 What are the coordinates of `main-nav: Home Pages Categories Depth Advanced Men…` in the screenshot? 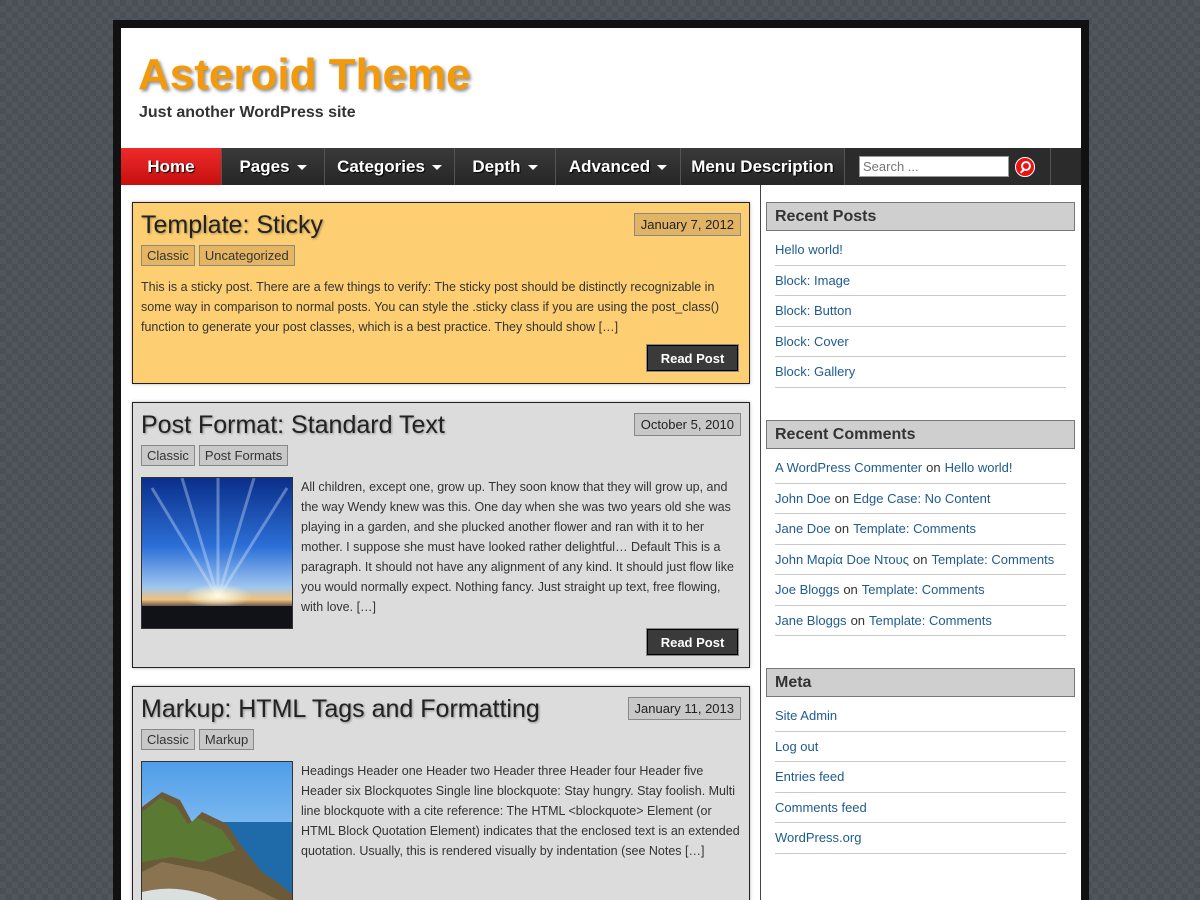 It's located at (601, 166).